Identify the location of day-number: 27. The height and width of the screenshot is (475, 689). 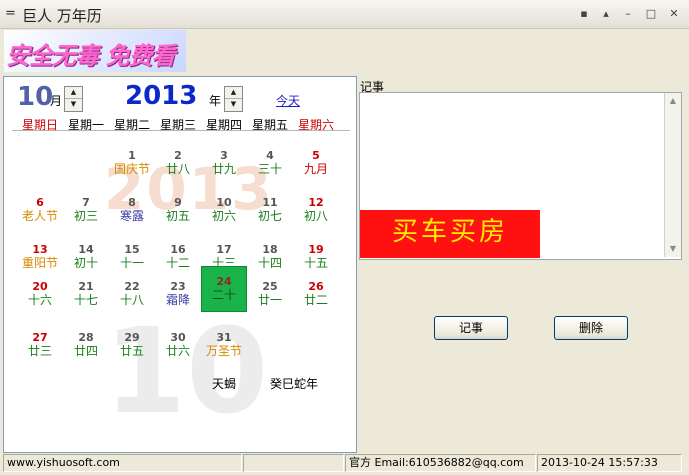
(40, 337).